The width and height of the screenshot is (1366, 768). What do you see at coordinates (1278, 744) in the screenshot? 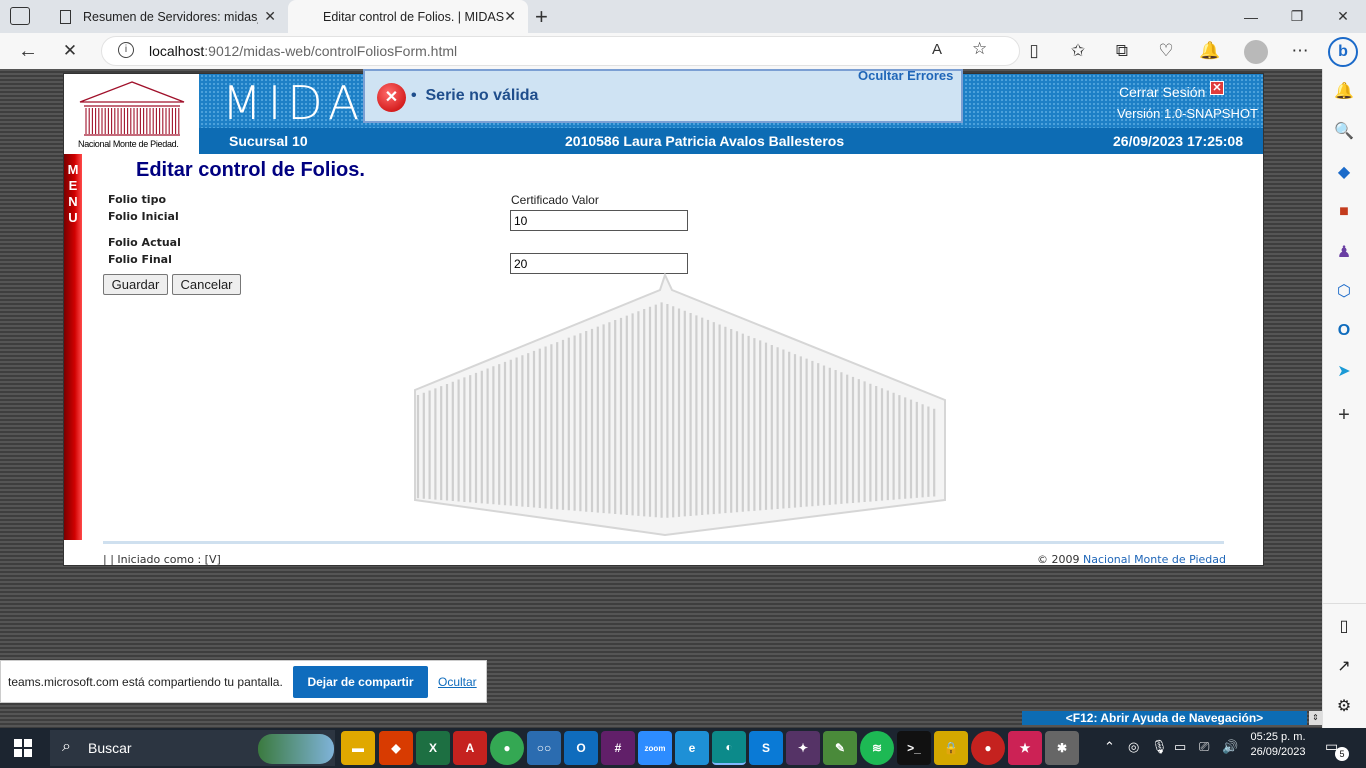
I see `tray-clock: 05:25 p. m. 26/09/2023` at bounding box center [1278, 744].